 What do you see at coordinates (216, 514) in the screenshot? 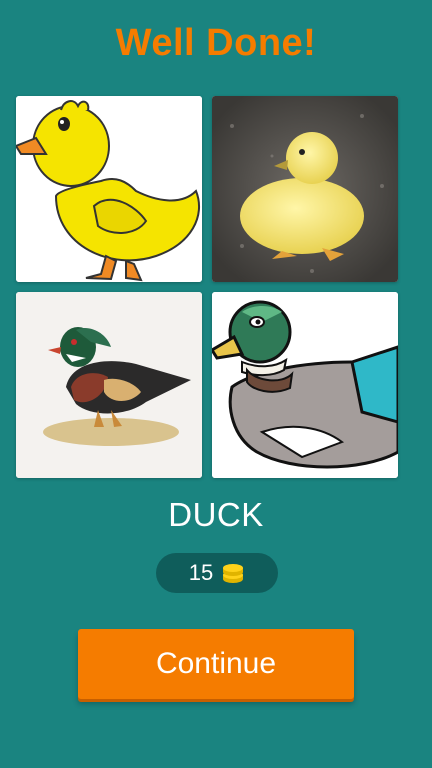
I see `answer-word: DUCK` at bounding box center [216, 514].